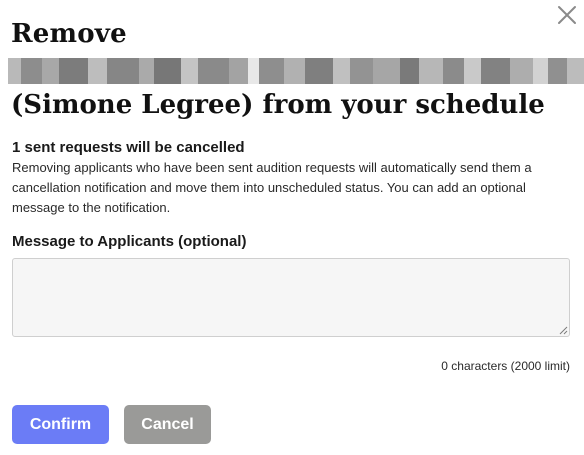  What do you see at coordinates (567, 15) in the screenshot?
I see `close-icon` at bounding box center [567, 15].